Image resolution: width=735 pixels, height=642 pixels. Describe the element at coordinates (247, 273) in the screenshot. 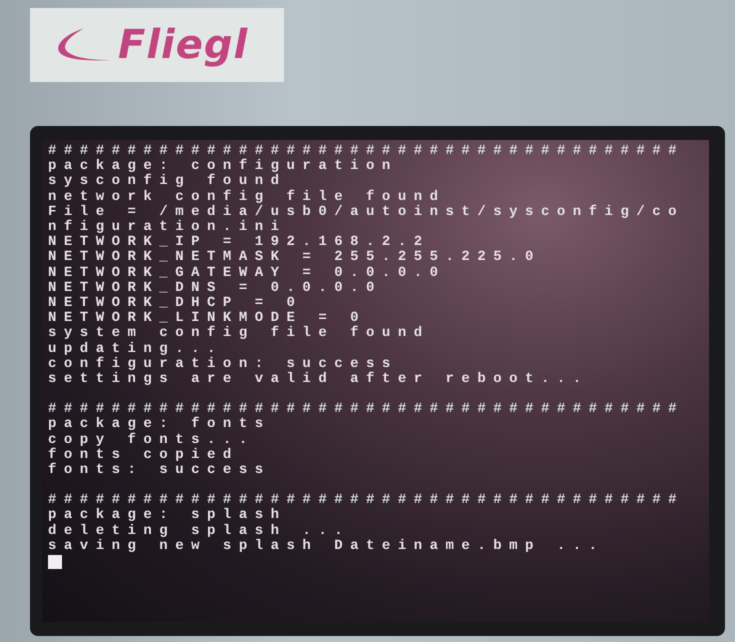

I see `terminal-line: NETWORK_GATEWAY = 0.0.0.0` at that location.